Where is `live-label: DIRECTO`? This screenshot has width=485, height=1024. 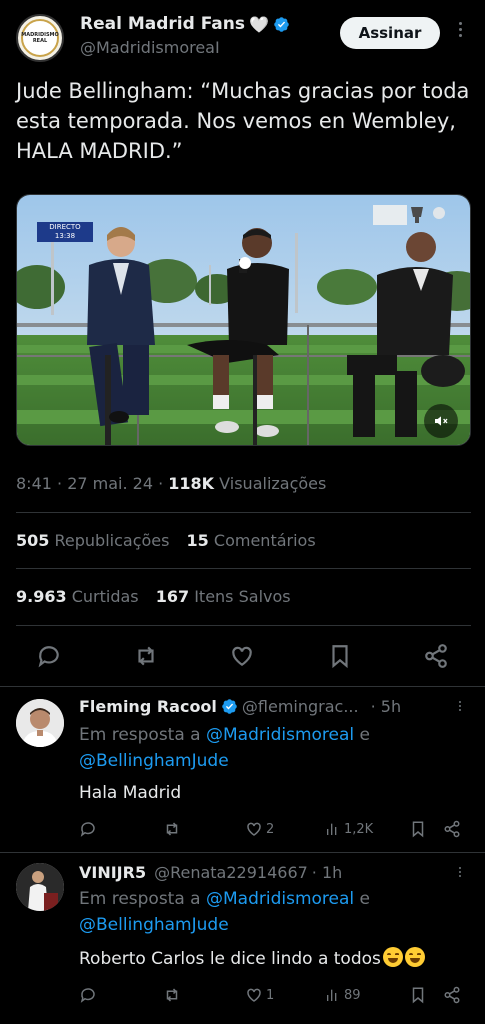 live-label: DIRECTO is located at coordinates (65, 227).